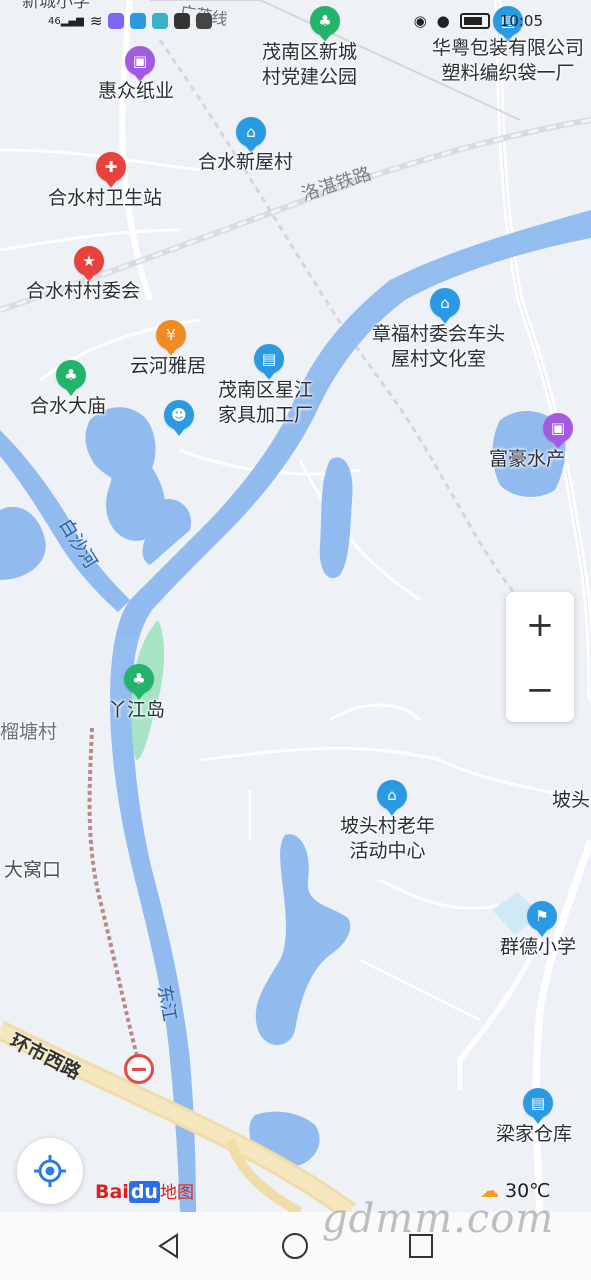 The width and height of the screenshot is (591, 1280). What do you see at coordinates (527, 459) in the screenshot?
I see `poi-label: 富豪水产` at bounding box center [527, 459].